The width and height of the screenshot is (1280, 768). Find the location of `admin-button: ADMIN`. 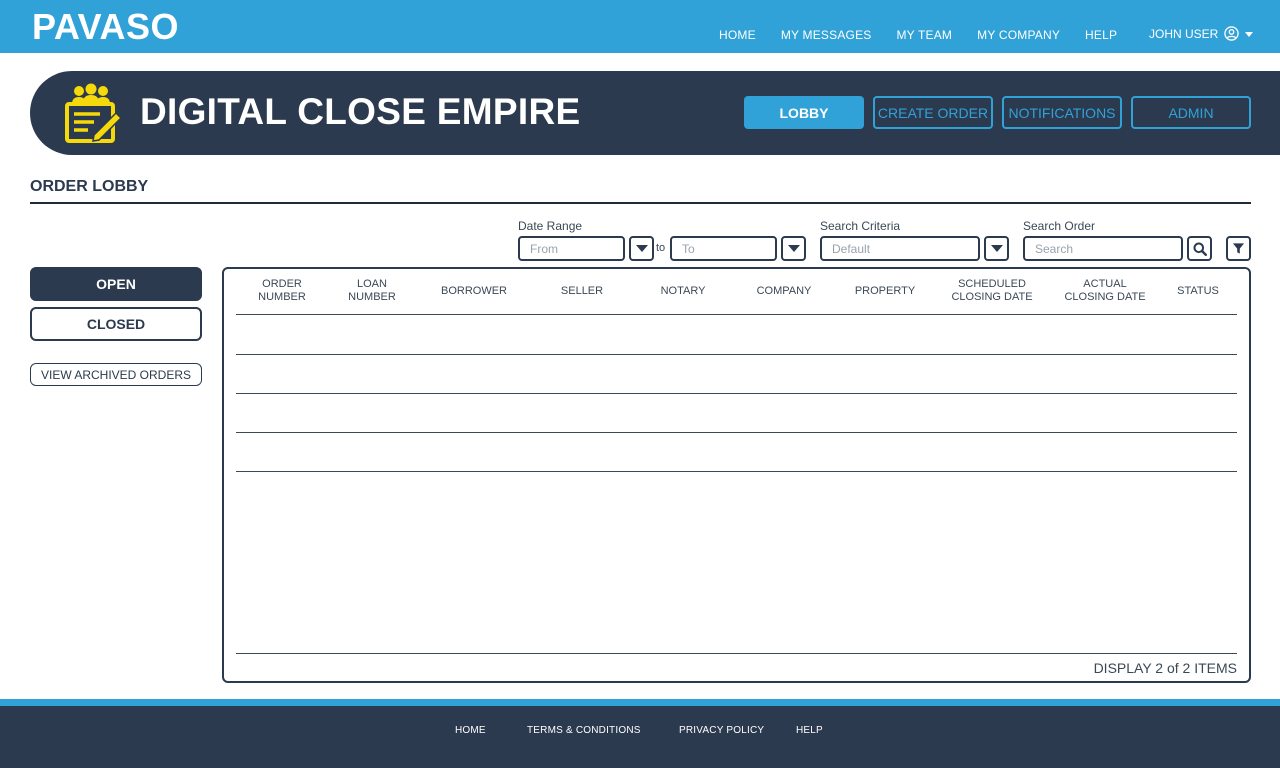

admin-button: ADMIN is located at coordinates (1191, 112).